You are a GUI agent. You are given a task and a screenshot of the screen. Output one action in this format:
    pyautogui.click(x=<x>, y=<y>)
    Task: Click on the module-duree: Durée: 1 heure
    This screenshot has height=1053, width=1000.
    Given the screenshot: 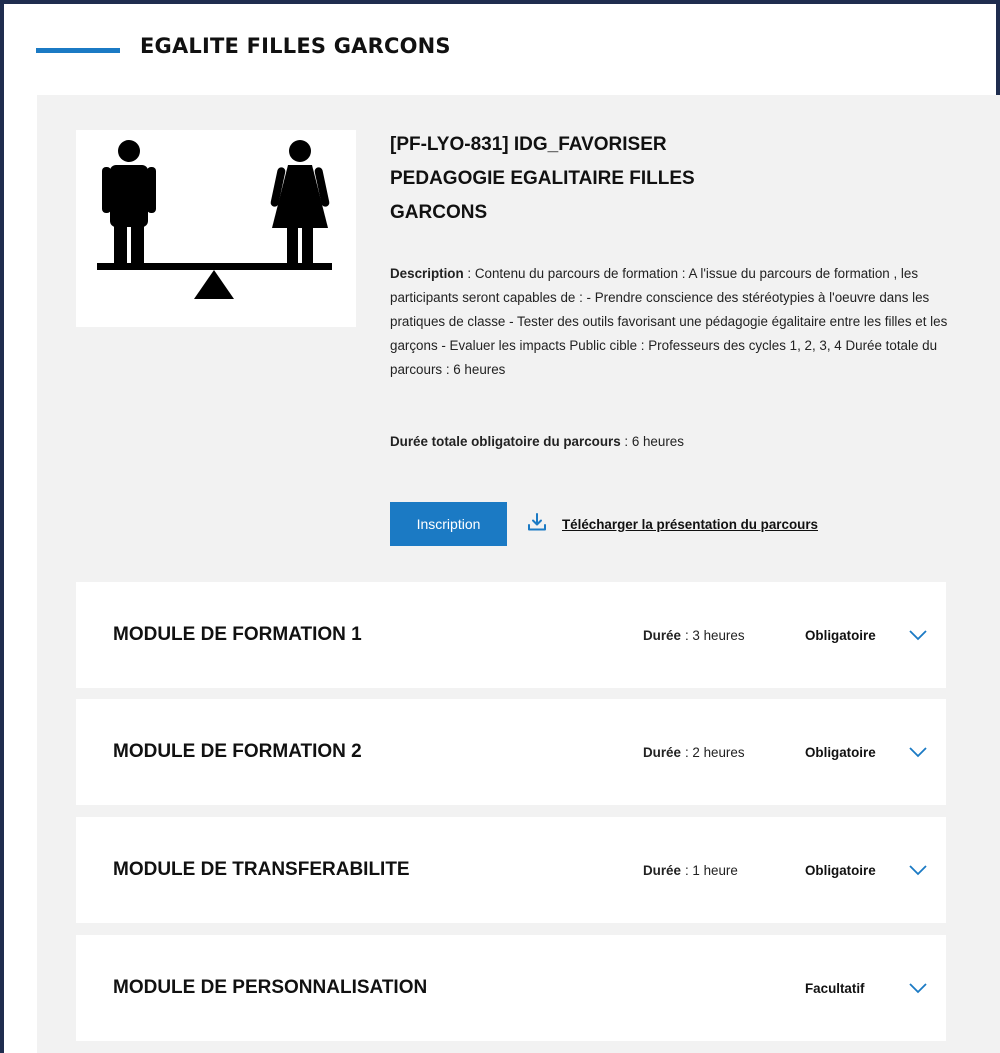 What is the action you would take?
    pyautogui.click(x=690, y=870)
    